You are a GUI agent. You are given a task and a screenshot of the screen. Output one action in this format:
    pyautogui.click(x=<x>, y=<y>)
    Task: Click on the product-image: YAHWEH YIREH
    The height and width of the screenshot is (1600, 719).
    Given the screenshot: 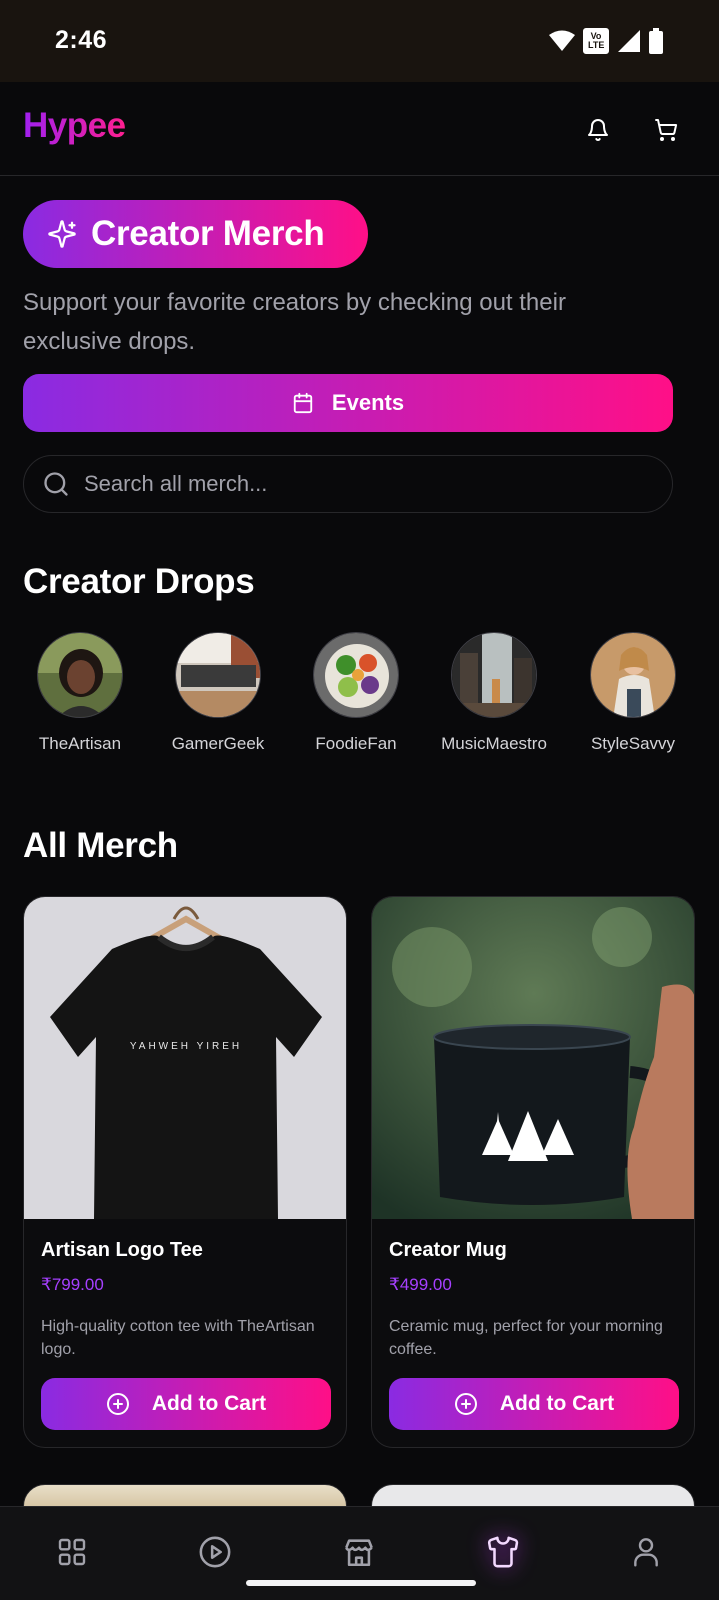 What is the action you would take?
    pyautogui.click(x=185, y=1058)
    